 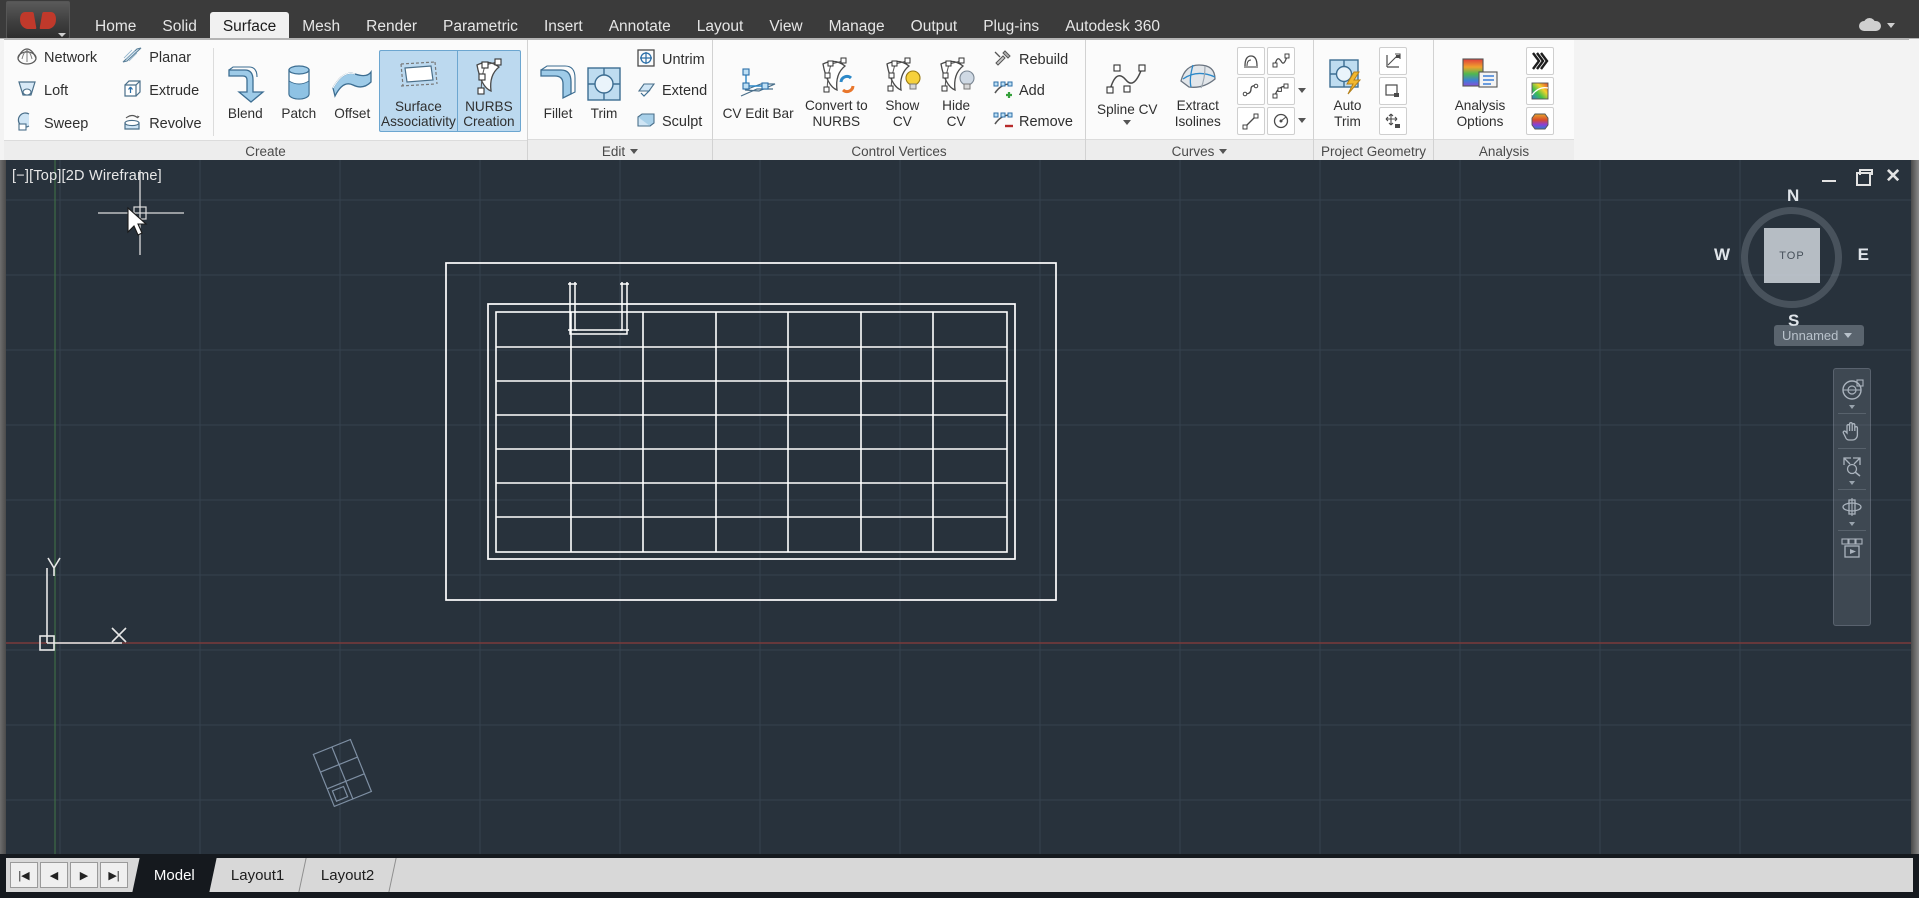 What do you see at coordinates (1347, 106) in the screenshot?
I see `auto-trim-label-1: Auto` at bounding box center [1347, 106].